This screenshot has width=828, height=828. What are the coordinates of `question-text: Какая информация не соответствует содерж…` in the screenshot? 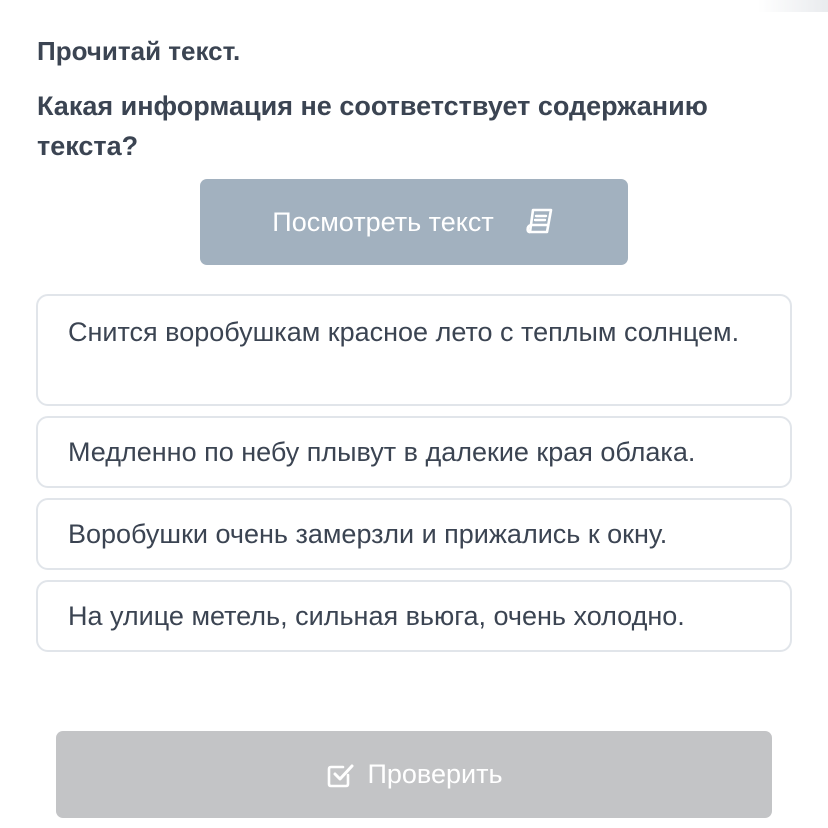 It's located at (372, 126).